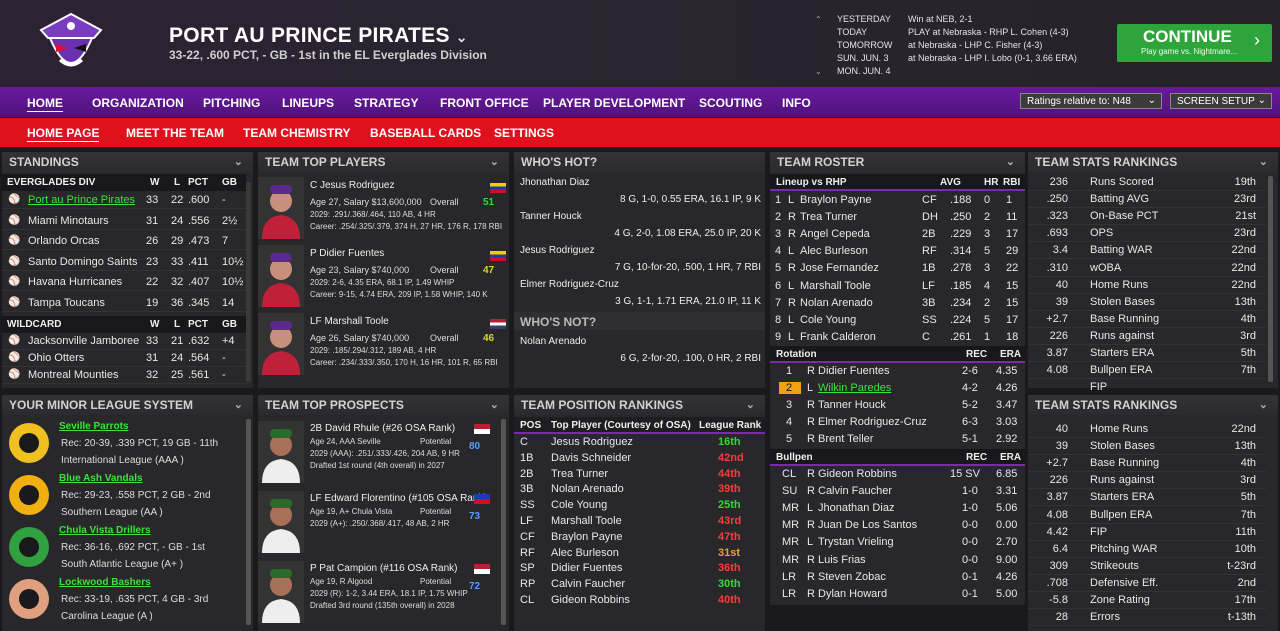 This screenshot has width=1280, height=631. Describe the element at coordinates (897, 200) in the screenshot. I see `roster-row: 1 L Braylon Payne CF .188 0 1` at that location.